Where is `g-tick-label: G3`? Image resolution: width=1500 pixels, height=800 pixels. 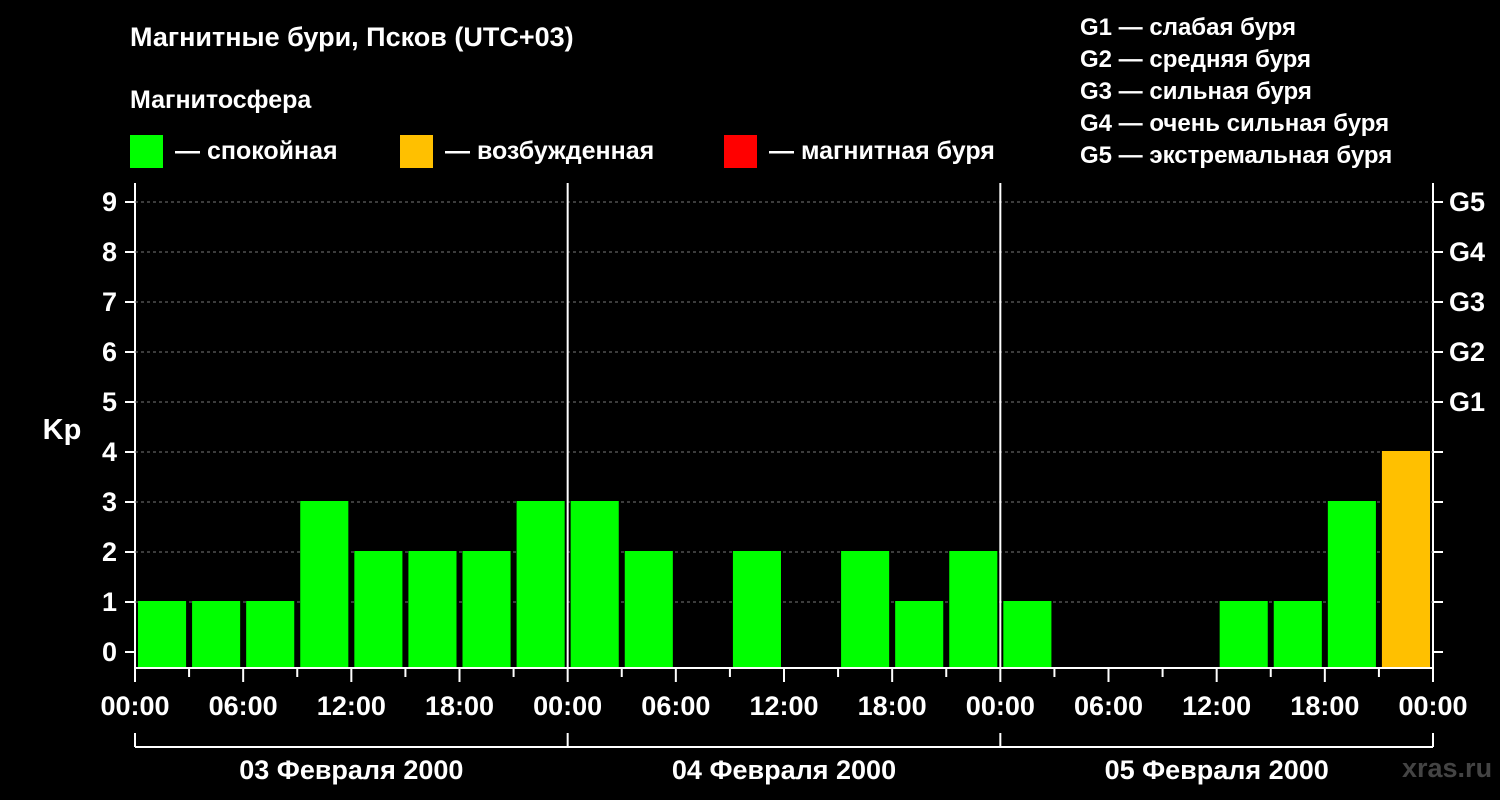
g-tick-label: G3 is located at coordinates (1467, 302).